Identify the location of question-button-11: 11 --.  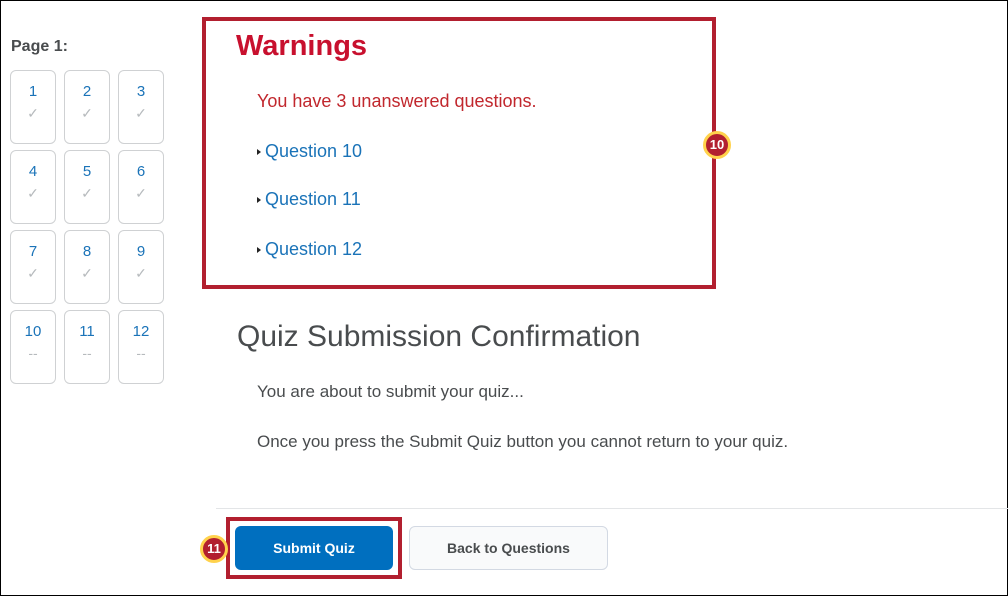
(87, 347).